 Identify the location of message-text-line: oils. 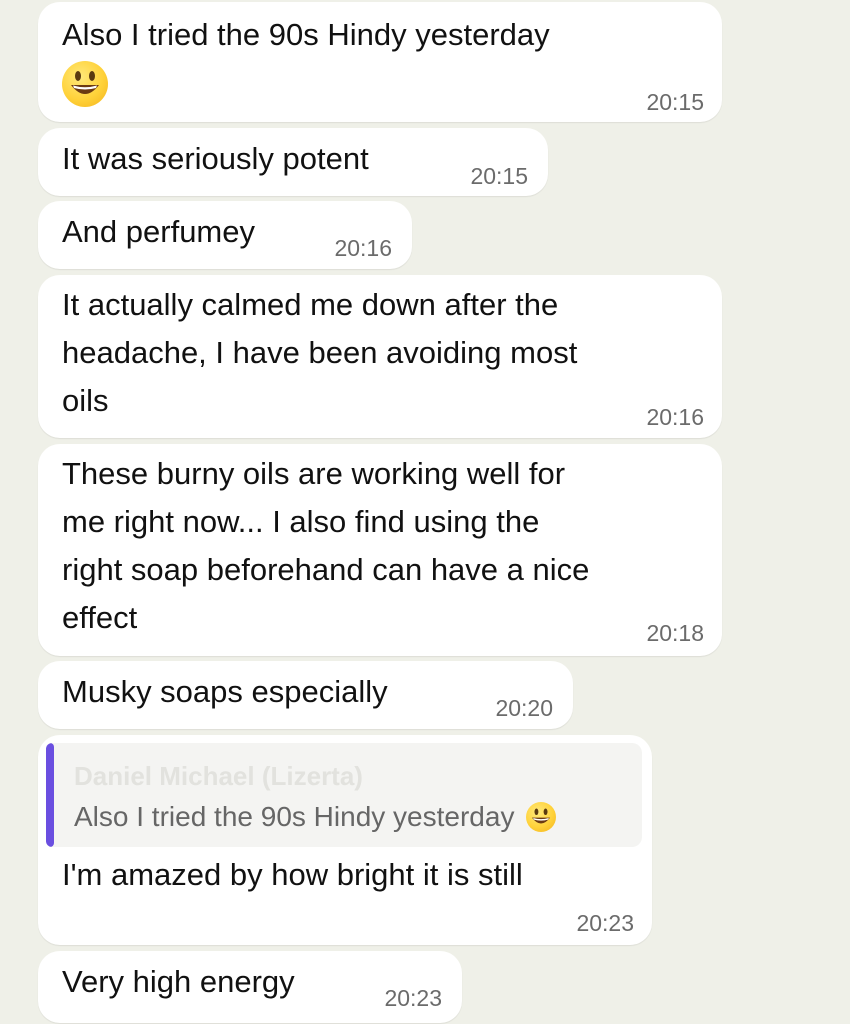
(85, 400).